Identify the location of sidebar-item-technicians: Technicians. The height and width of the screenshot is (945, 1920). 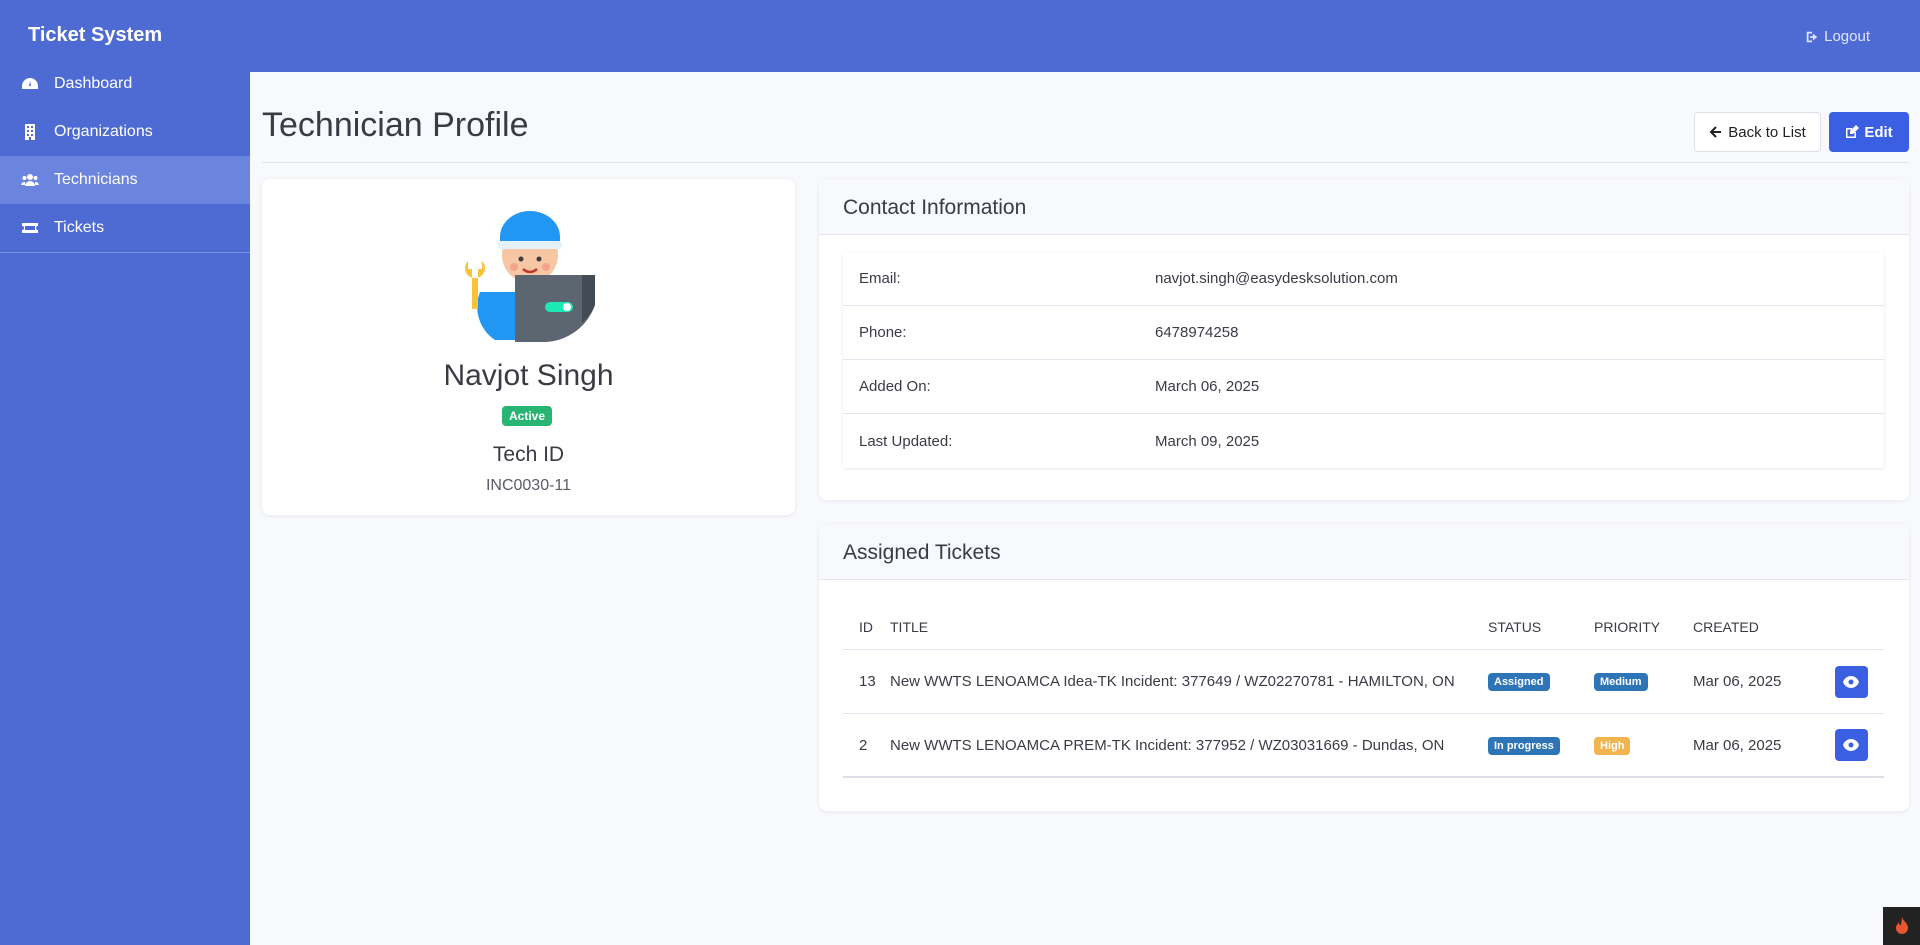
(125, 180).